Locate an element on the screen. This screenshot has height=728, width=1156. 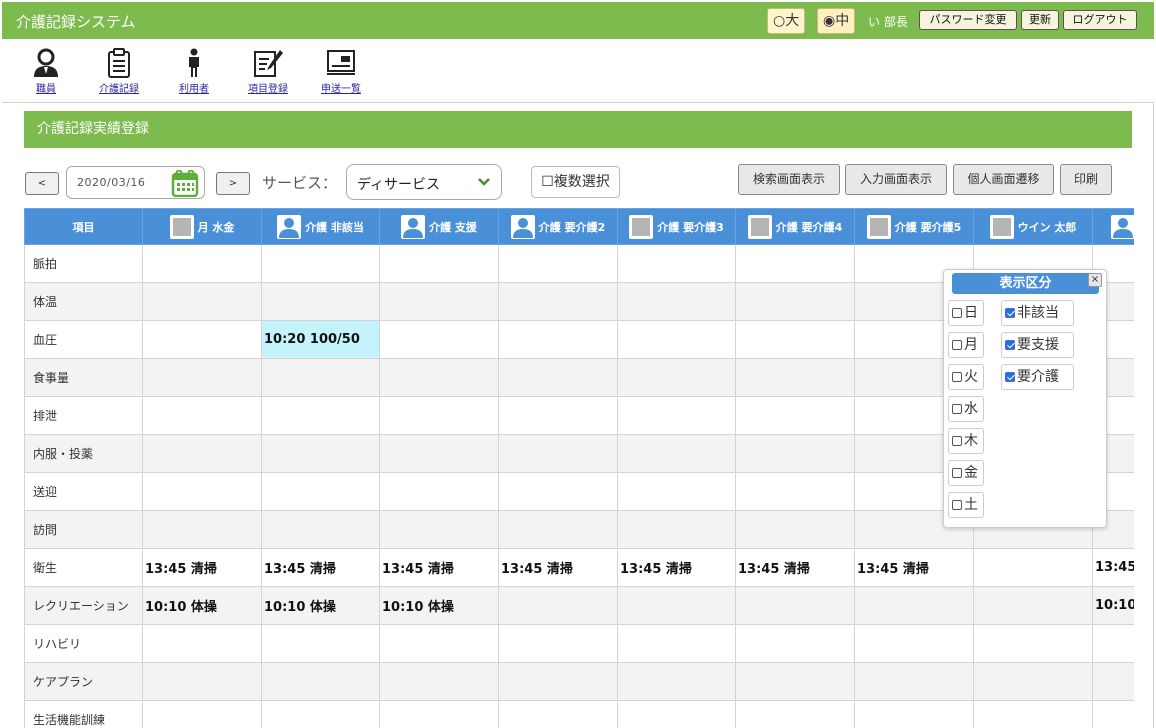
column-header-user: 介護 要介護5 is located at coordinates (914, 226).